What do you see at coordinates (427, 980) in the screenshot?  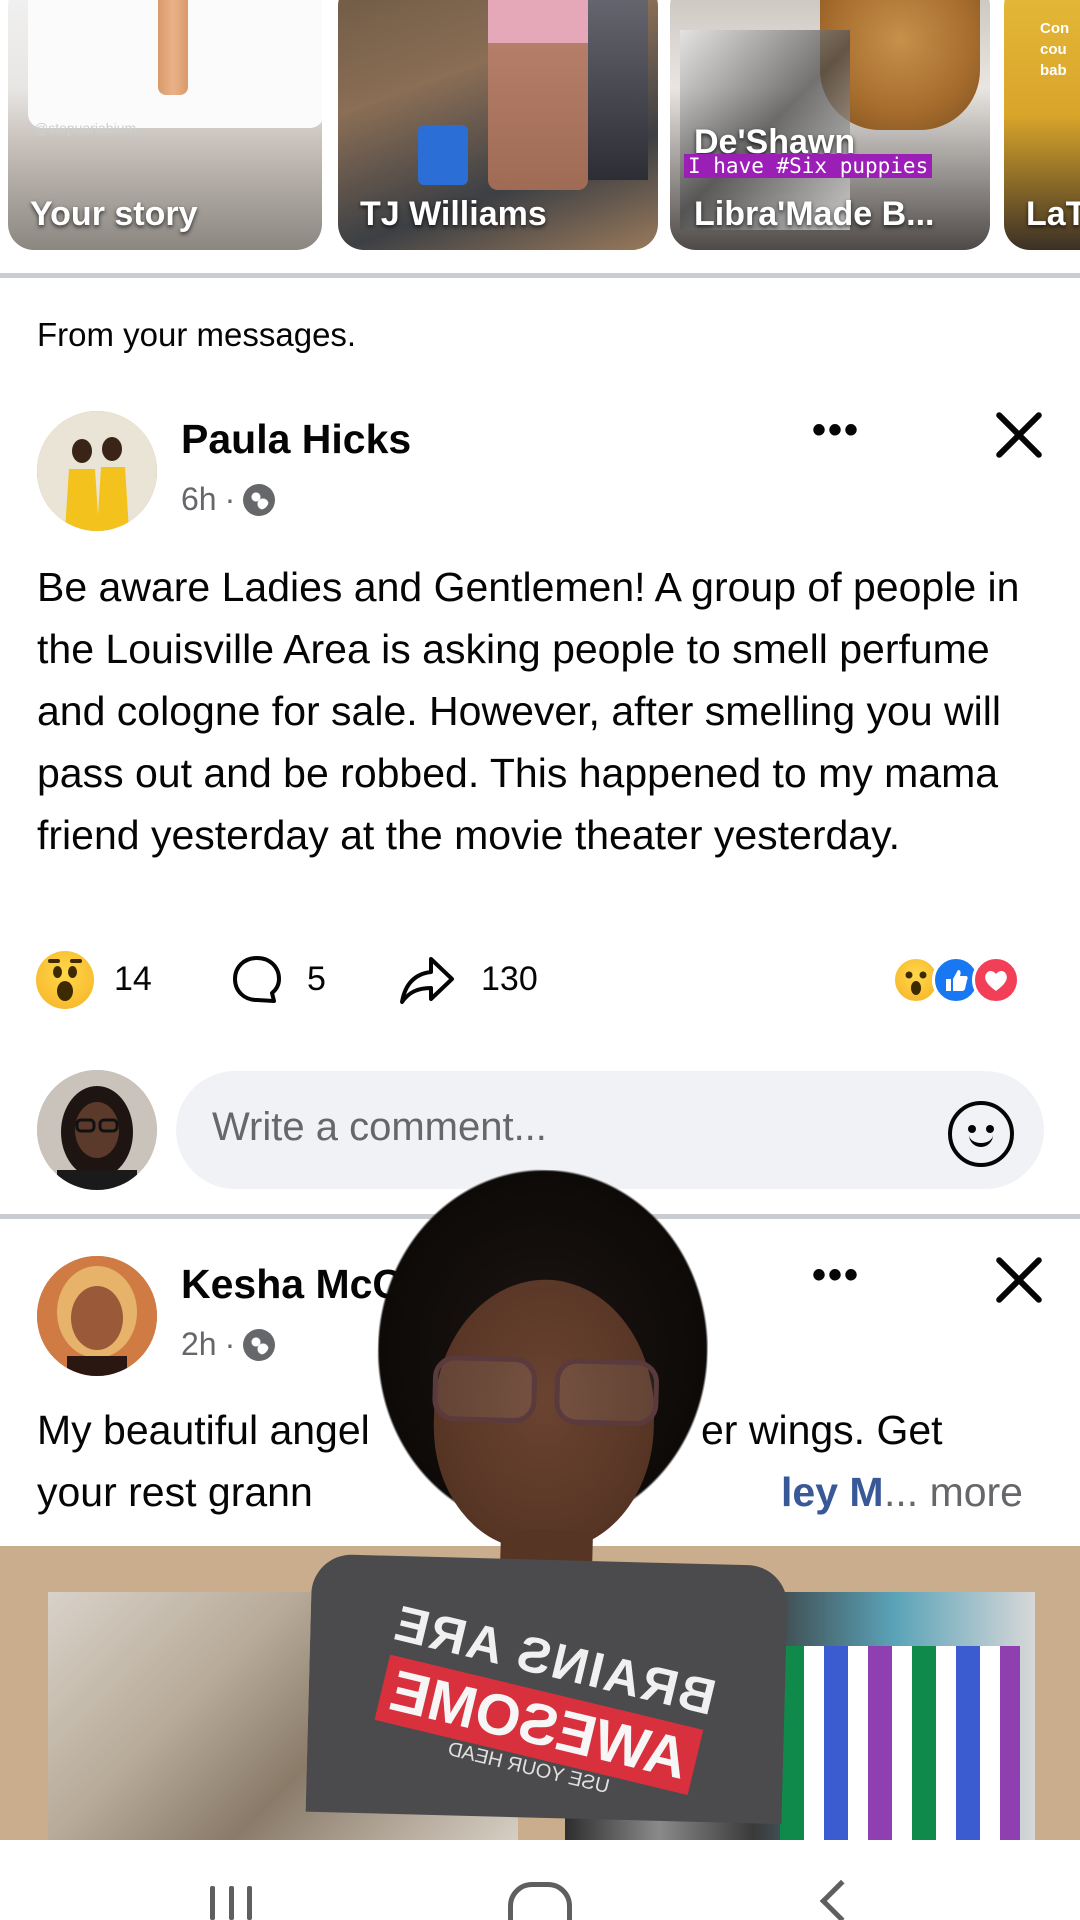 I see `share-icon` at bounding box center [427, 980].